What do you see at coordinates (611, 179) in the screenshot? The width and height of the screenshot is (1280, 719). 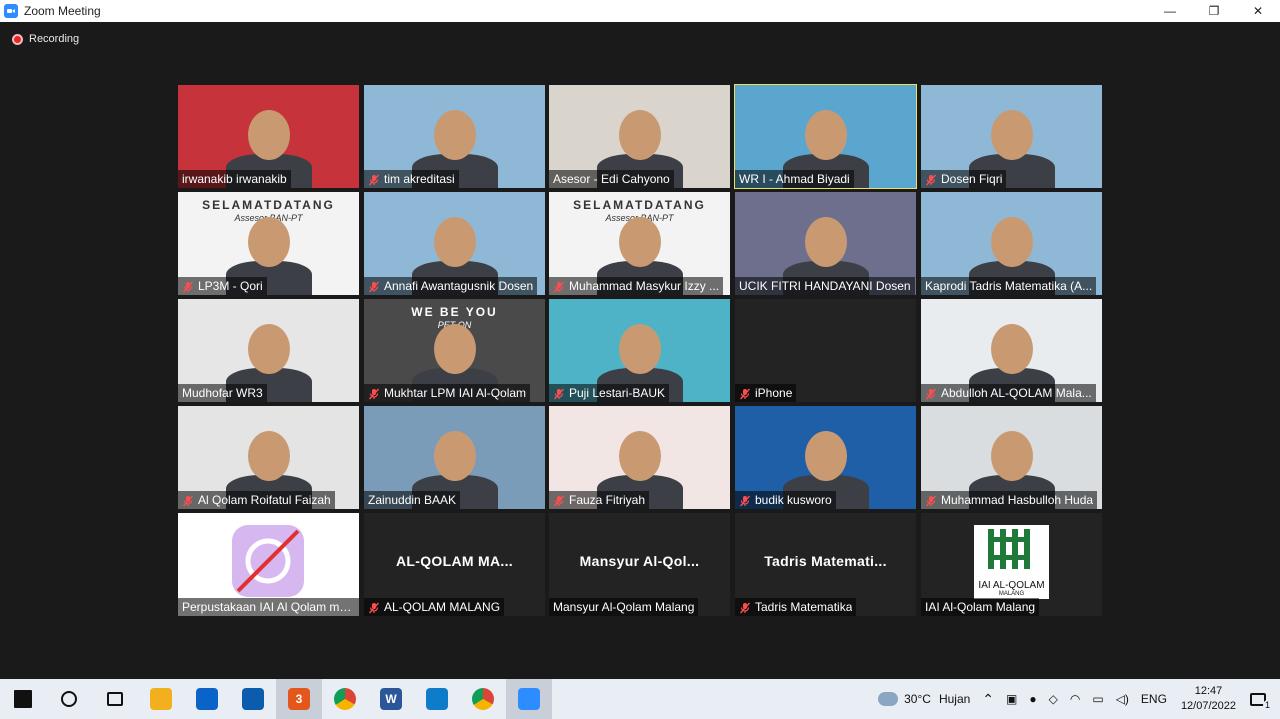 I see `participant-name: Asesor - Edi Cahyono` at bounding box center [611, 179].